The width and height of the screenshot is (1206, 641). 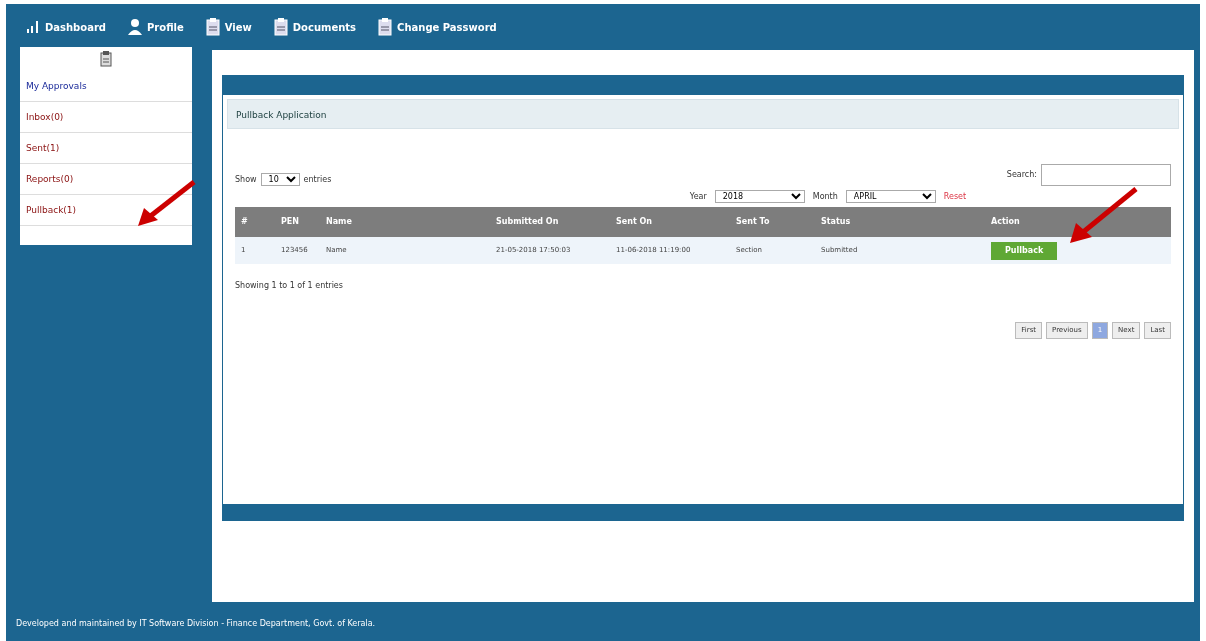 What do you see at coordinates (317, 179) in the screenshot?
I see `length-label: entries` at bounding box center [317, 179].